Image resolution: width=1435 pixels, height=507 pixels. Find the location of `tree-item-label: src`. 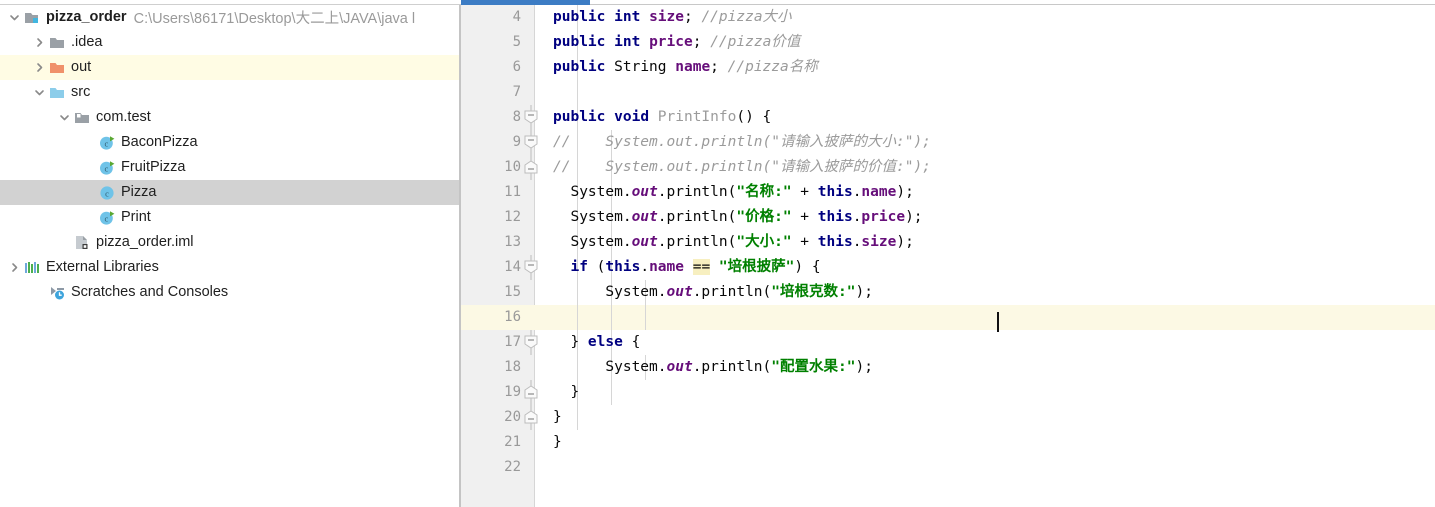

tree-item-label: src is located at coordinates (81, 92).